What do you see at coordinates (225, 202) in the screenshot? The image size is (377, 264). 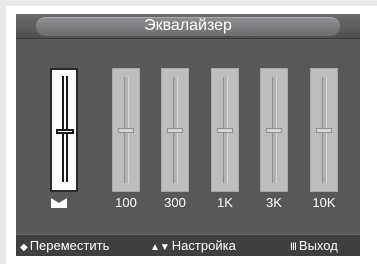 I see `band-label-1k: 1K` at bounding box center [225, 202].